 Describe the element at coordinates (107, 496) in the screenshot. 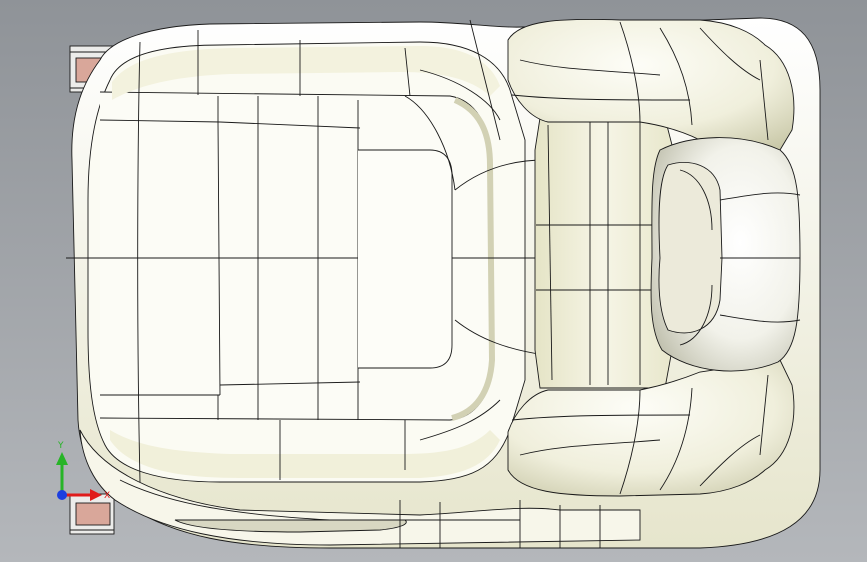

I see `x-axis-label: X` at that location.